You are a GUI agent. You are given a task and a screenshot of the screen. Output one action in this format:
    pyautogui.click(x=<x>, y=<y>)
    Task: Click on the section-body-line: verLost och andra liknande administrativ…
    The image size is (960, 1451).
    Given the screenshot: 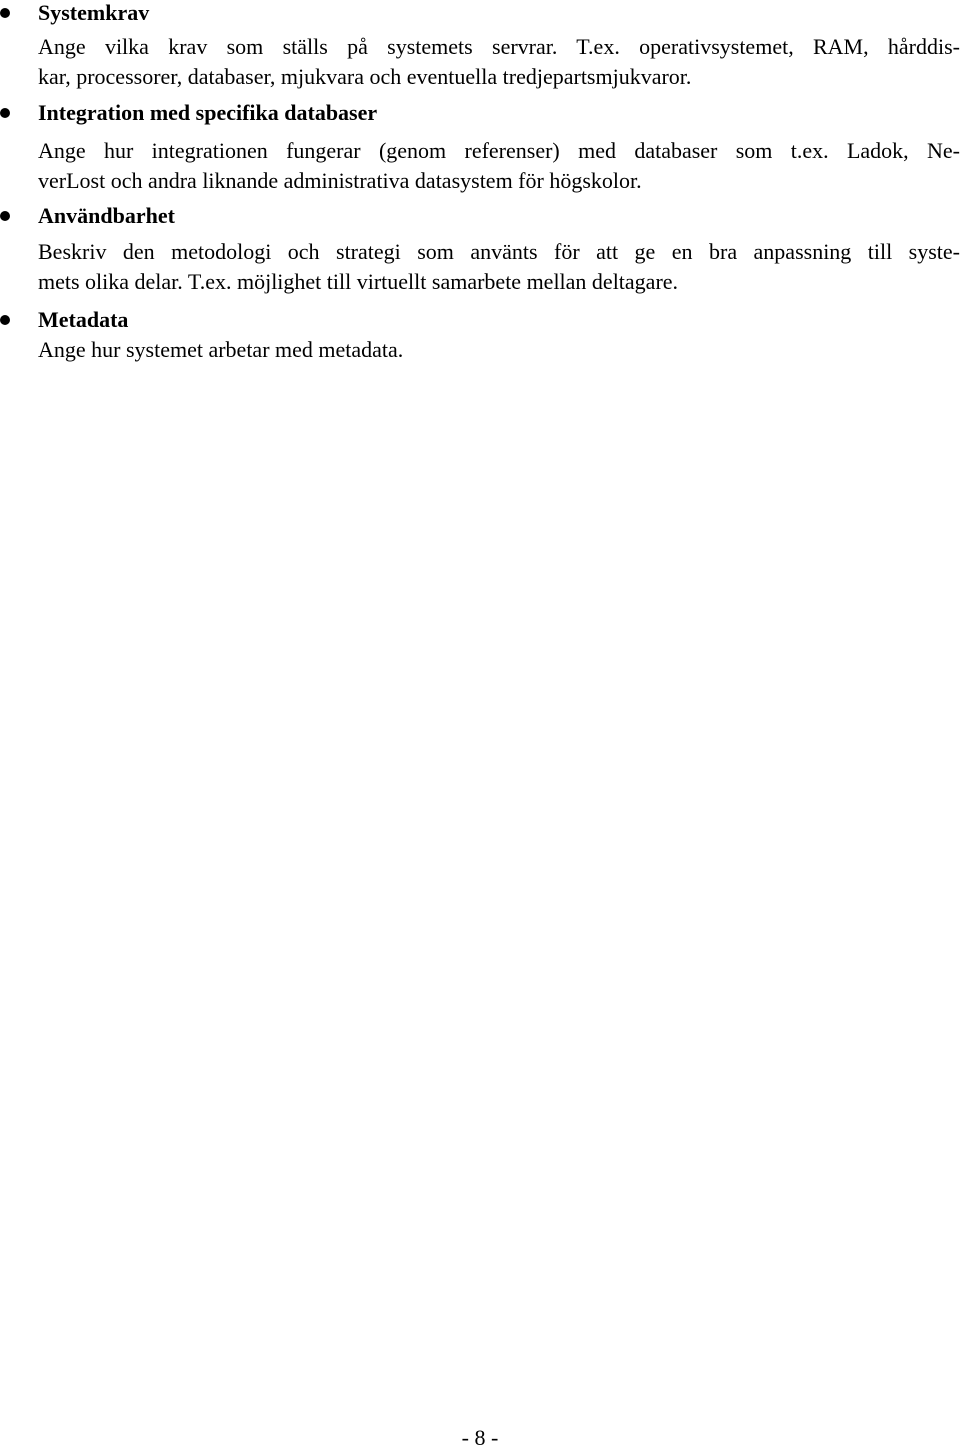 What is the action you would take?
    pyautogui.click(x=340, y=180)
    